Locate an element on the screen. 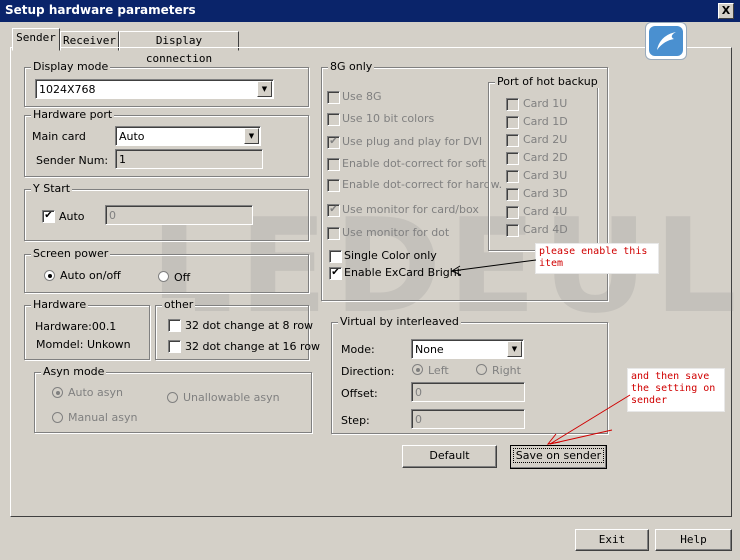 This screenshot has width=740, height=560. default-button: Default is located at coordinates (449, 456).